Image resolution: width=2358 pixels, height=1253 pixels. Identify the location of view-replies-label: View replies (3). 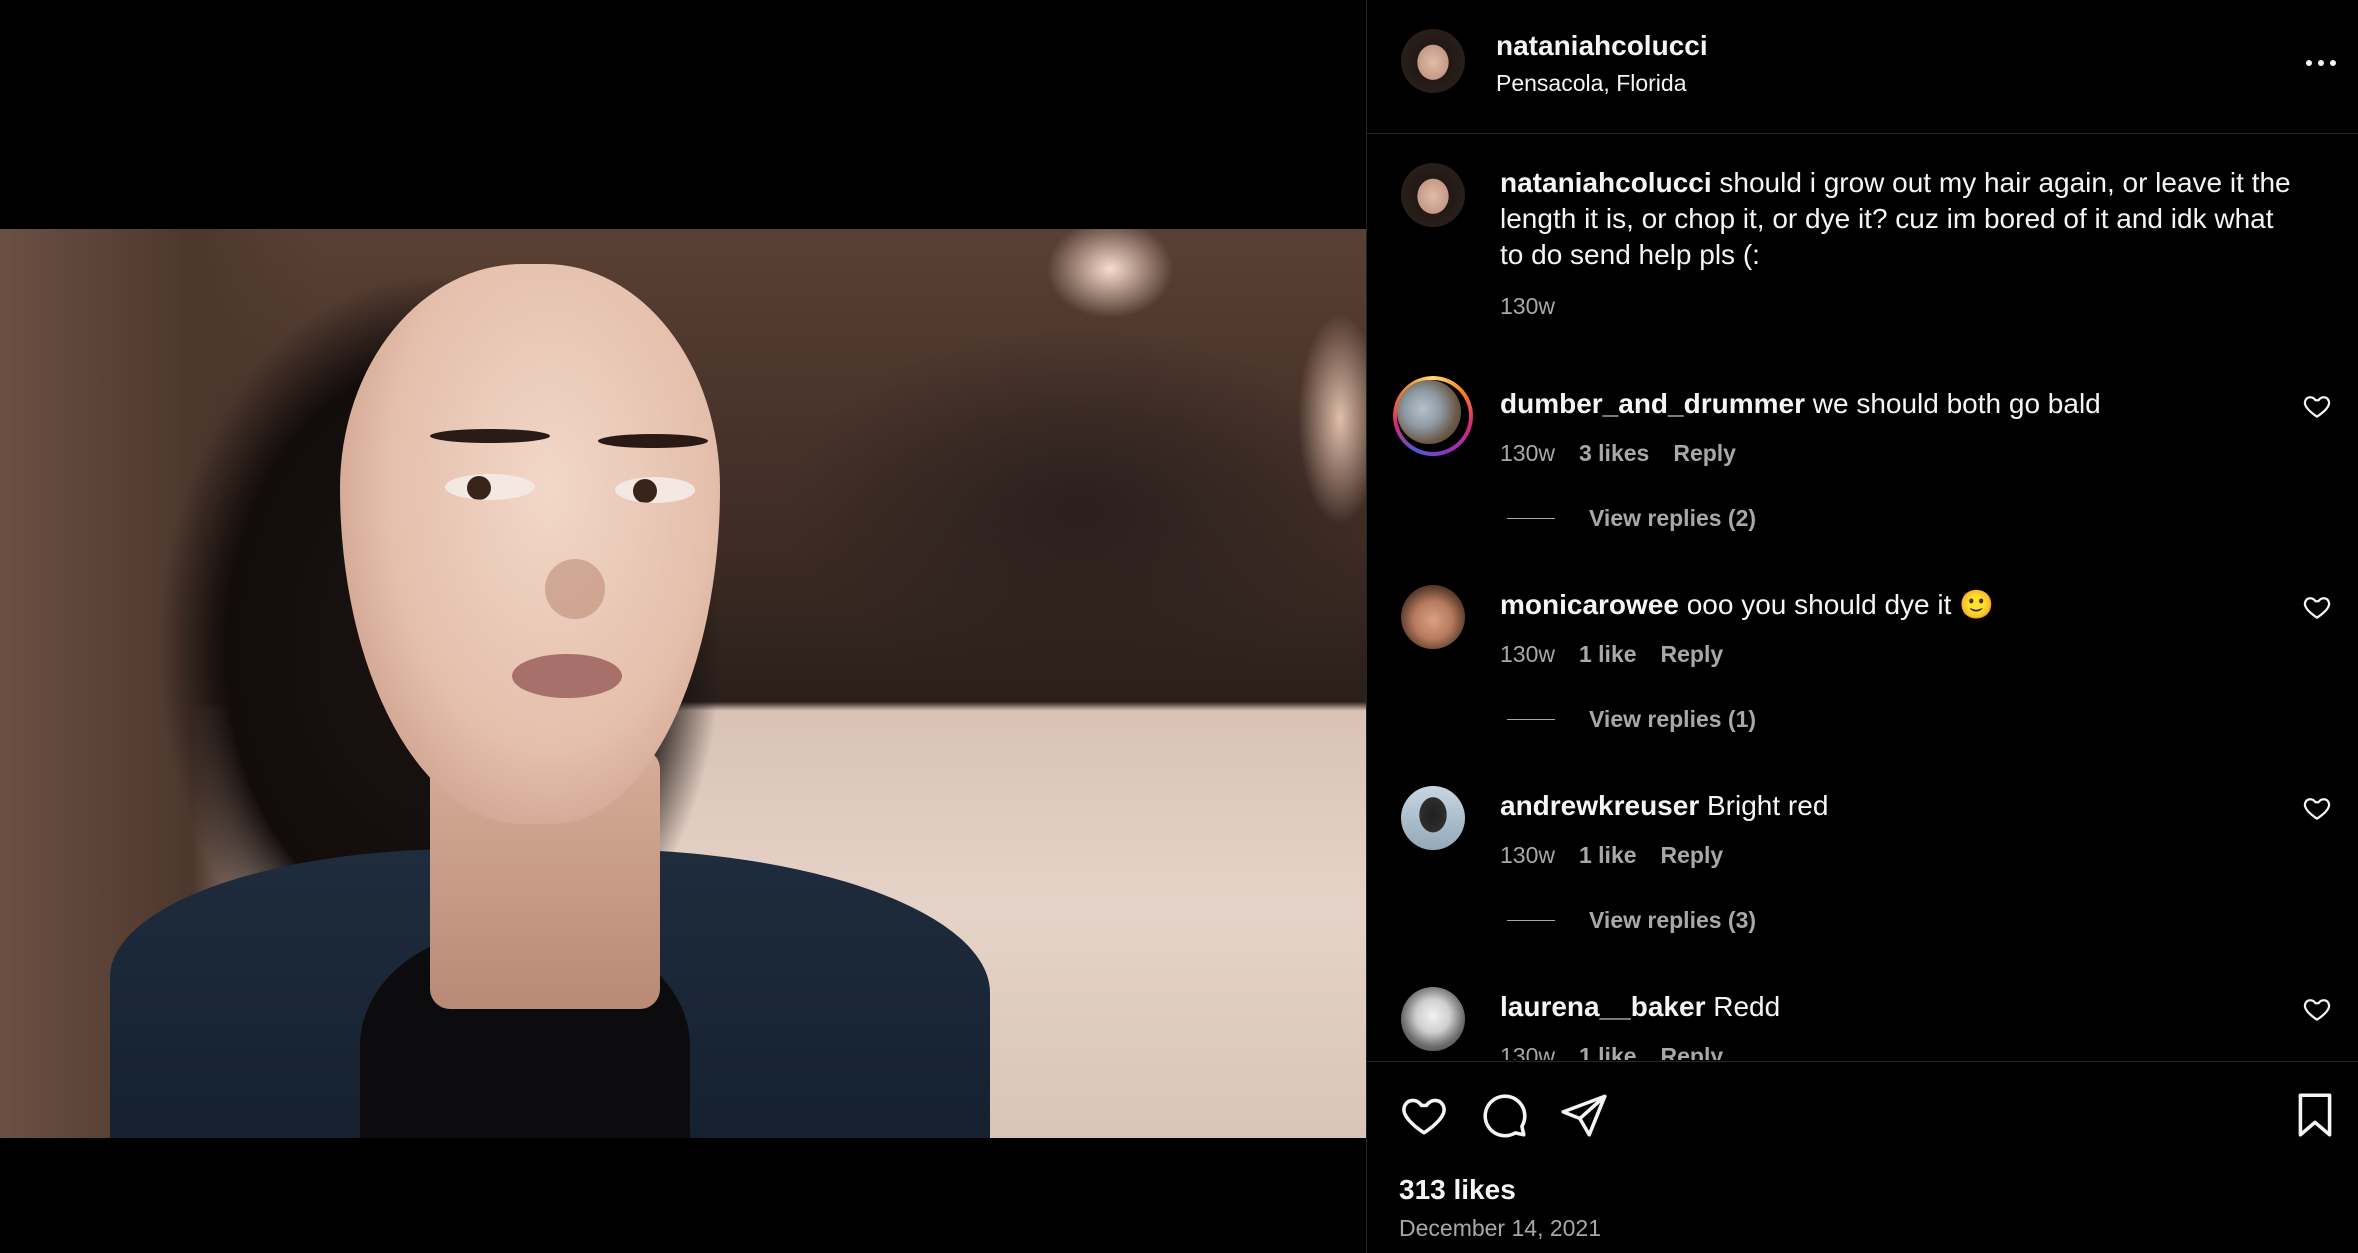
(1673, 920).